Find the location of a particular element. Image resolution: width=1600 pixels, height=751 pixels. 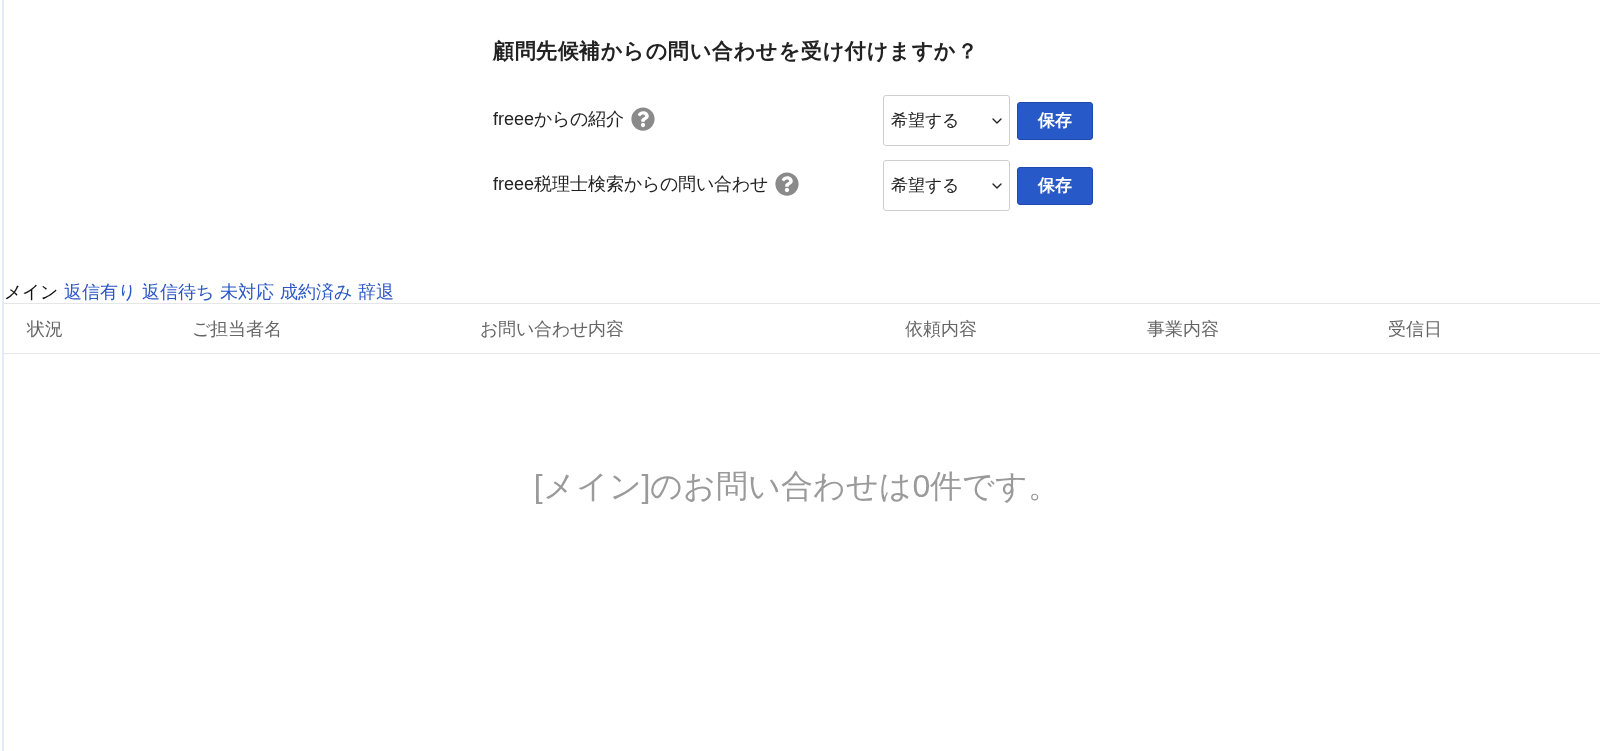

empty-message: [メイン]のお問い合わせは0件です。 is located at coordinates (797, 486).